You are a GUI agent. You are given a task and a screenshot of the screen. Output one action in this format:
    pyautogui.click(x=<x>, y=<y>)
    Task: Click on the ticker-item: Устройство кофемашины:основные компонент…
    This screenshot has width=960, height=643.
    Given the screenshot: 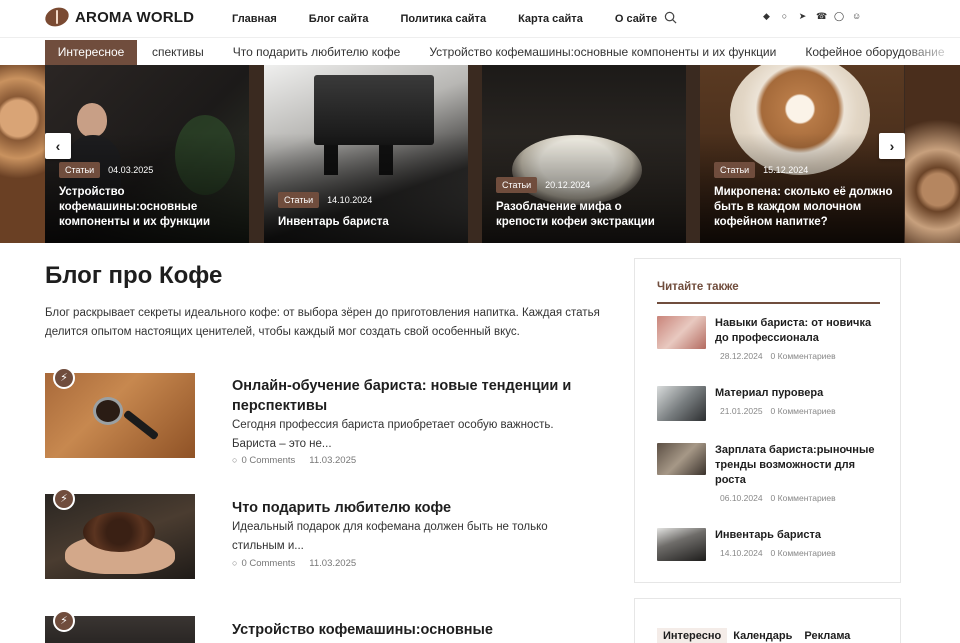 What is the action you would take?
    pyautogui.click(x=602, y=52)
    